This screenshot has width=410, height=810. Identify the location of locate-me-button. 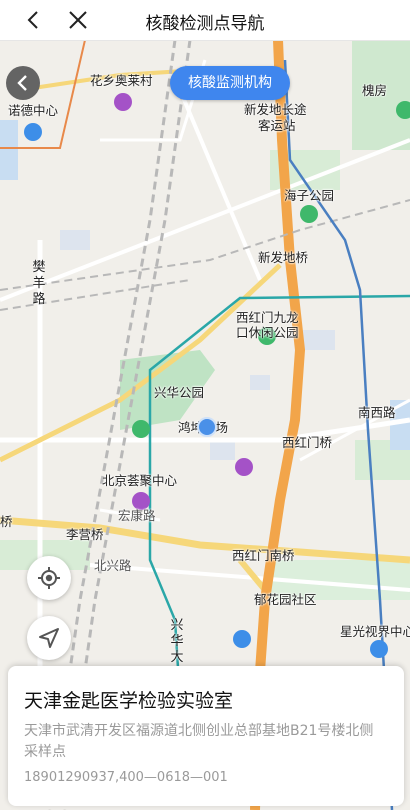
(49, 578).